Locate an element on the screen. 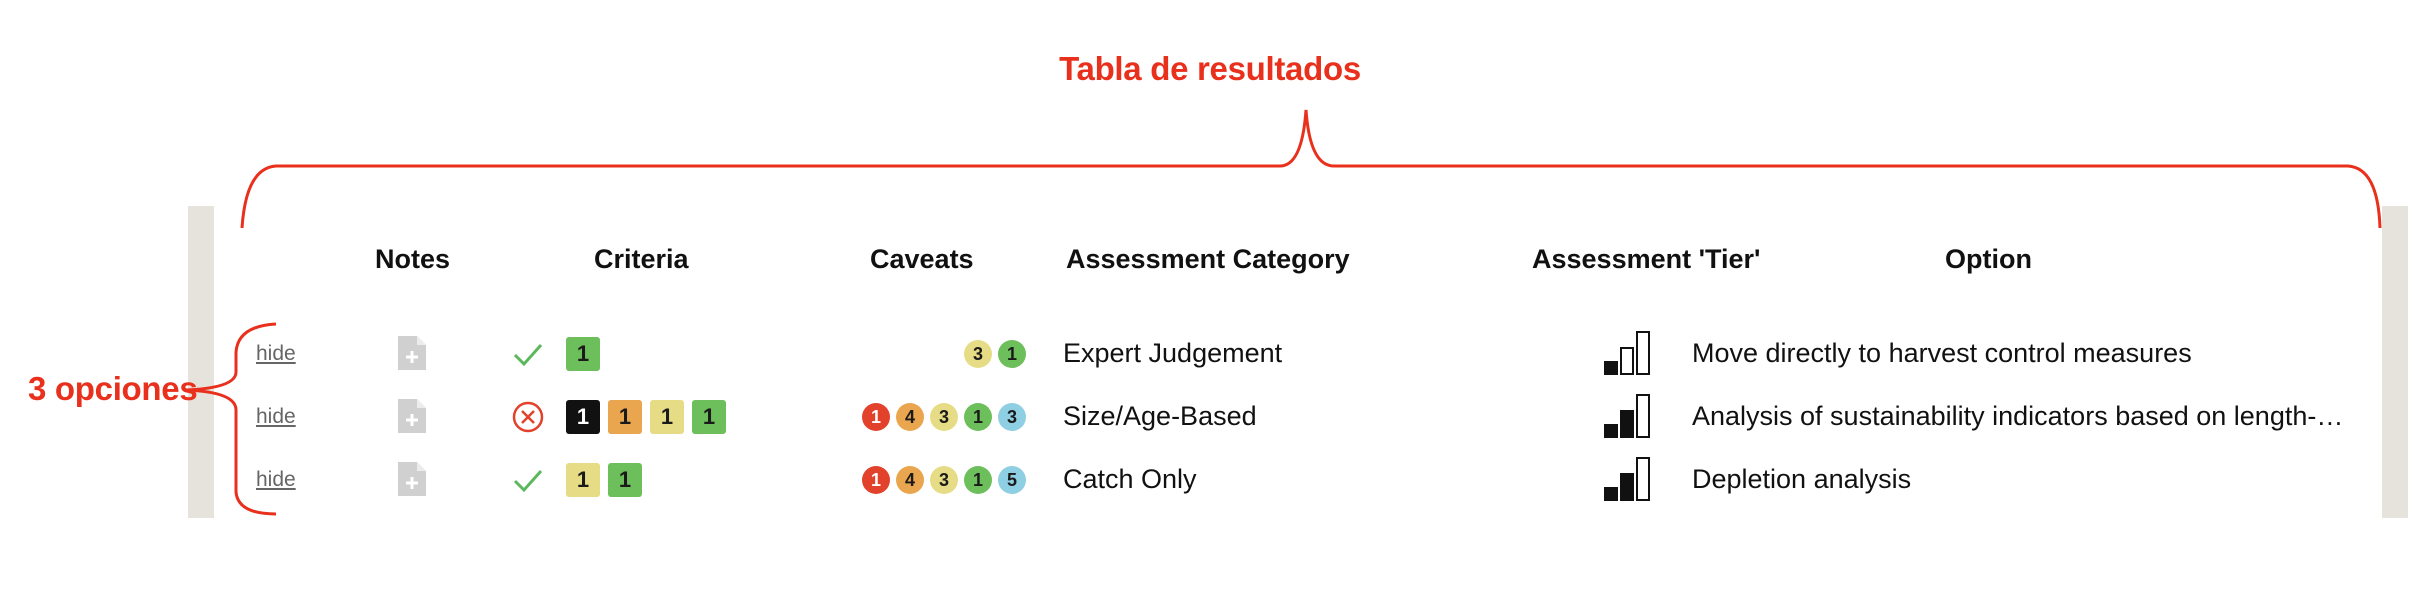  header-notes: Notes is located at coordinates (413, 259).